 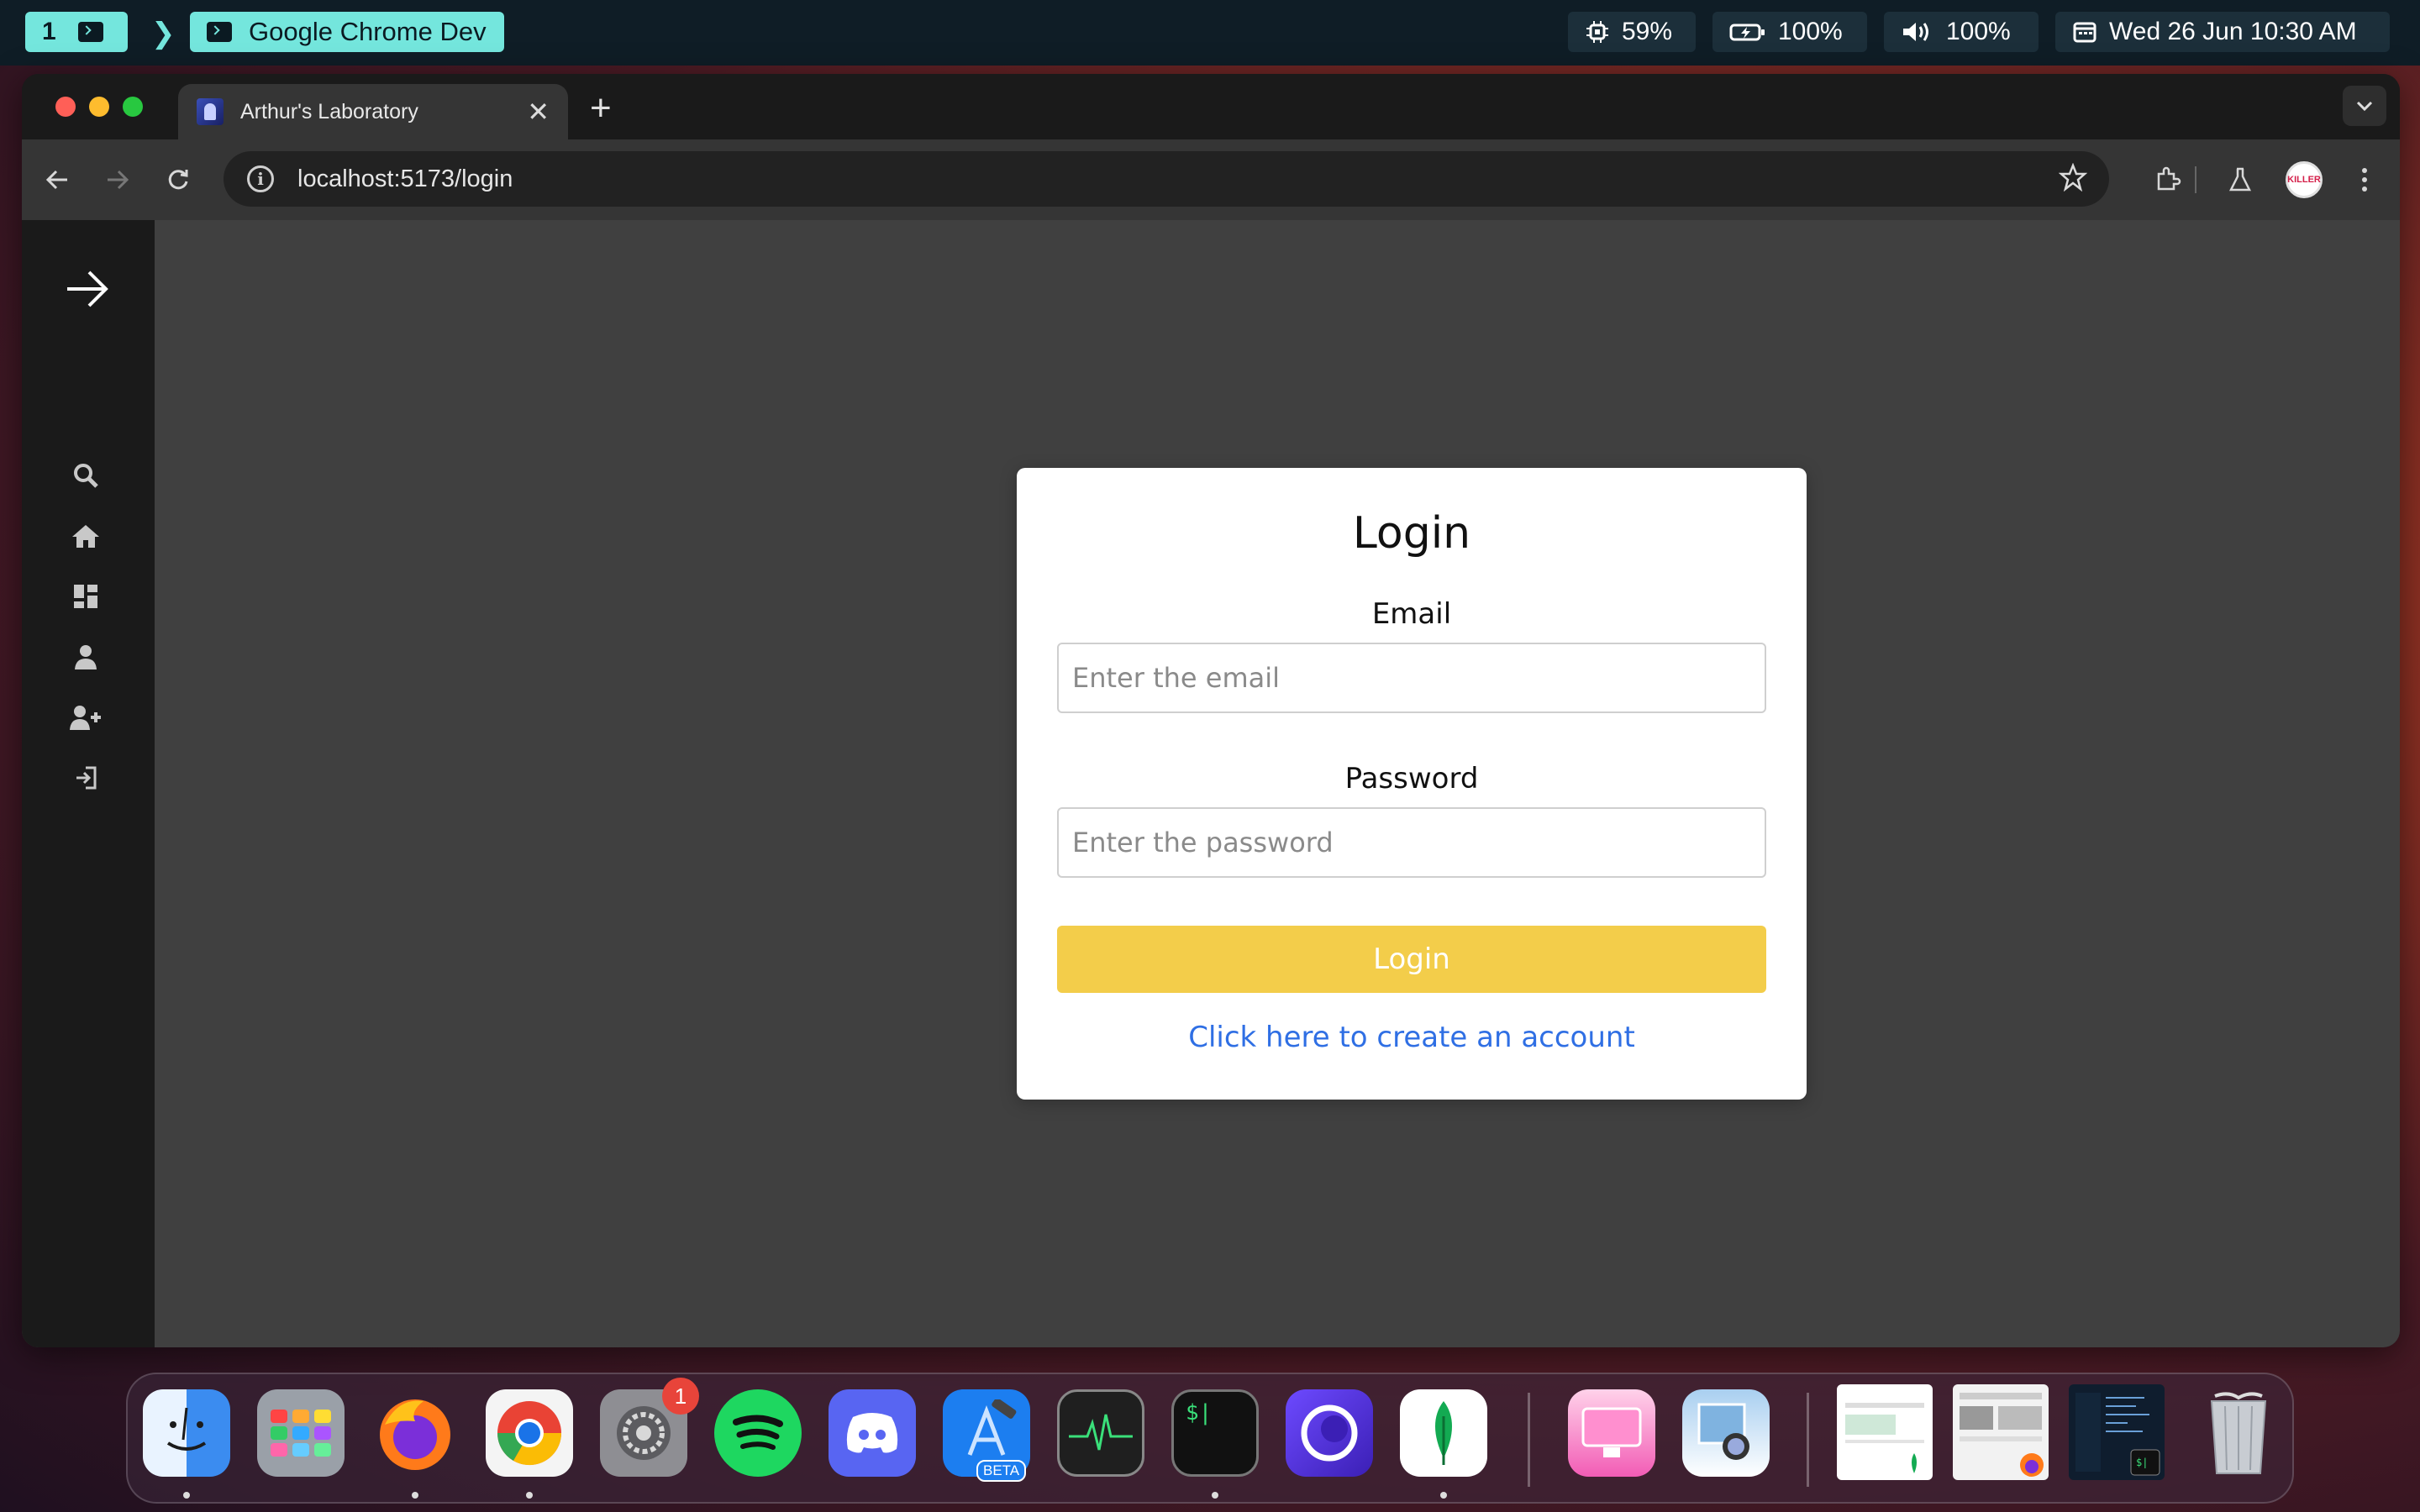 What do you see at coordinates (261, 178) in the screenshot?
I see `site-info-icon: i` at bounding box center [261, 178].